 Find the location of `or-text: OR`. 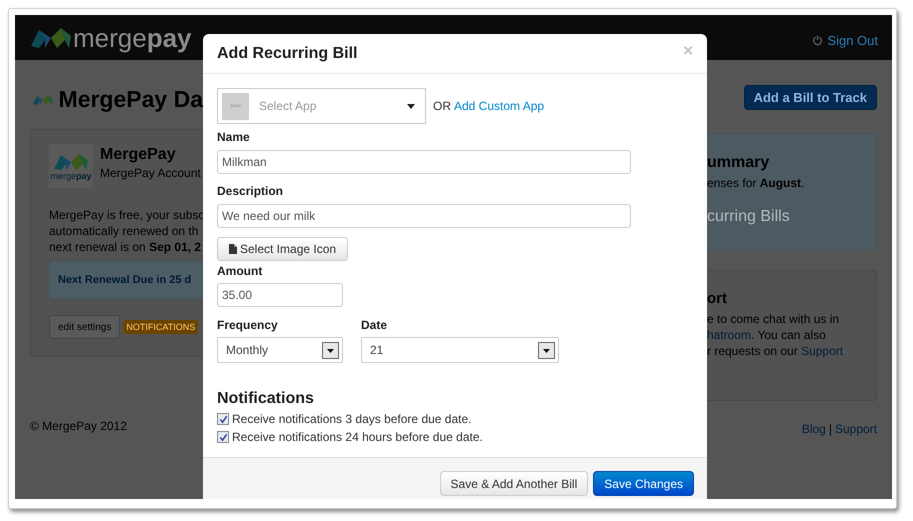

or-text: OR is located at coordinates (442, 106).